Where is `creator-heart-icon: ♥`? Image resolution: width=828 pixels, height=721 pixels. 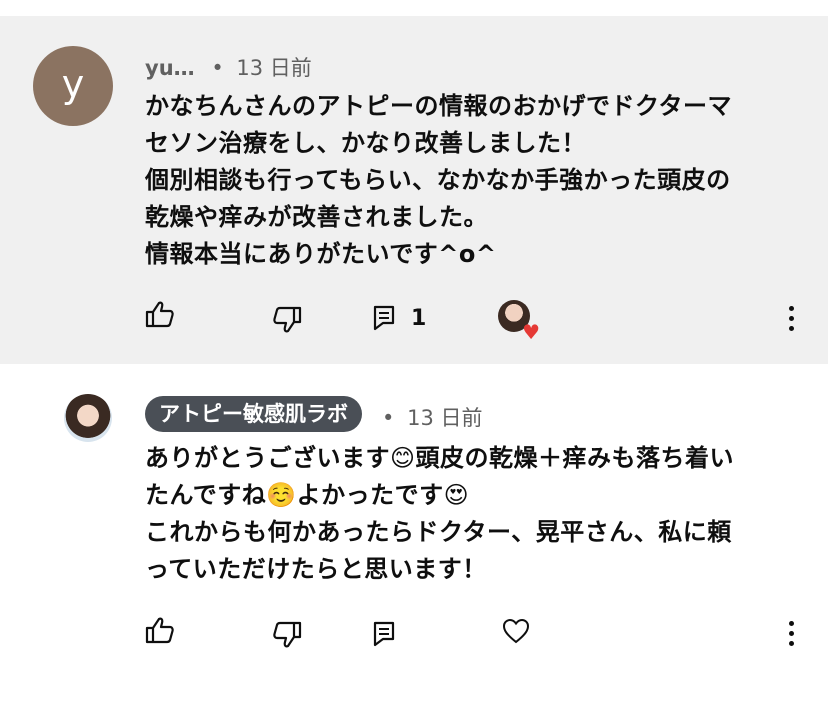 creator-heart-icon: ♥ is located at coordinates (531, 332).